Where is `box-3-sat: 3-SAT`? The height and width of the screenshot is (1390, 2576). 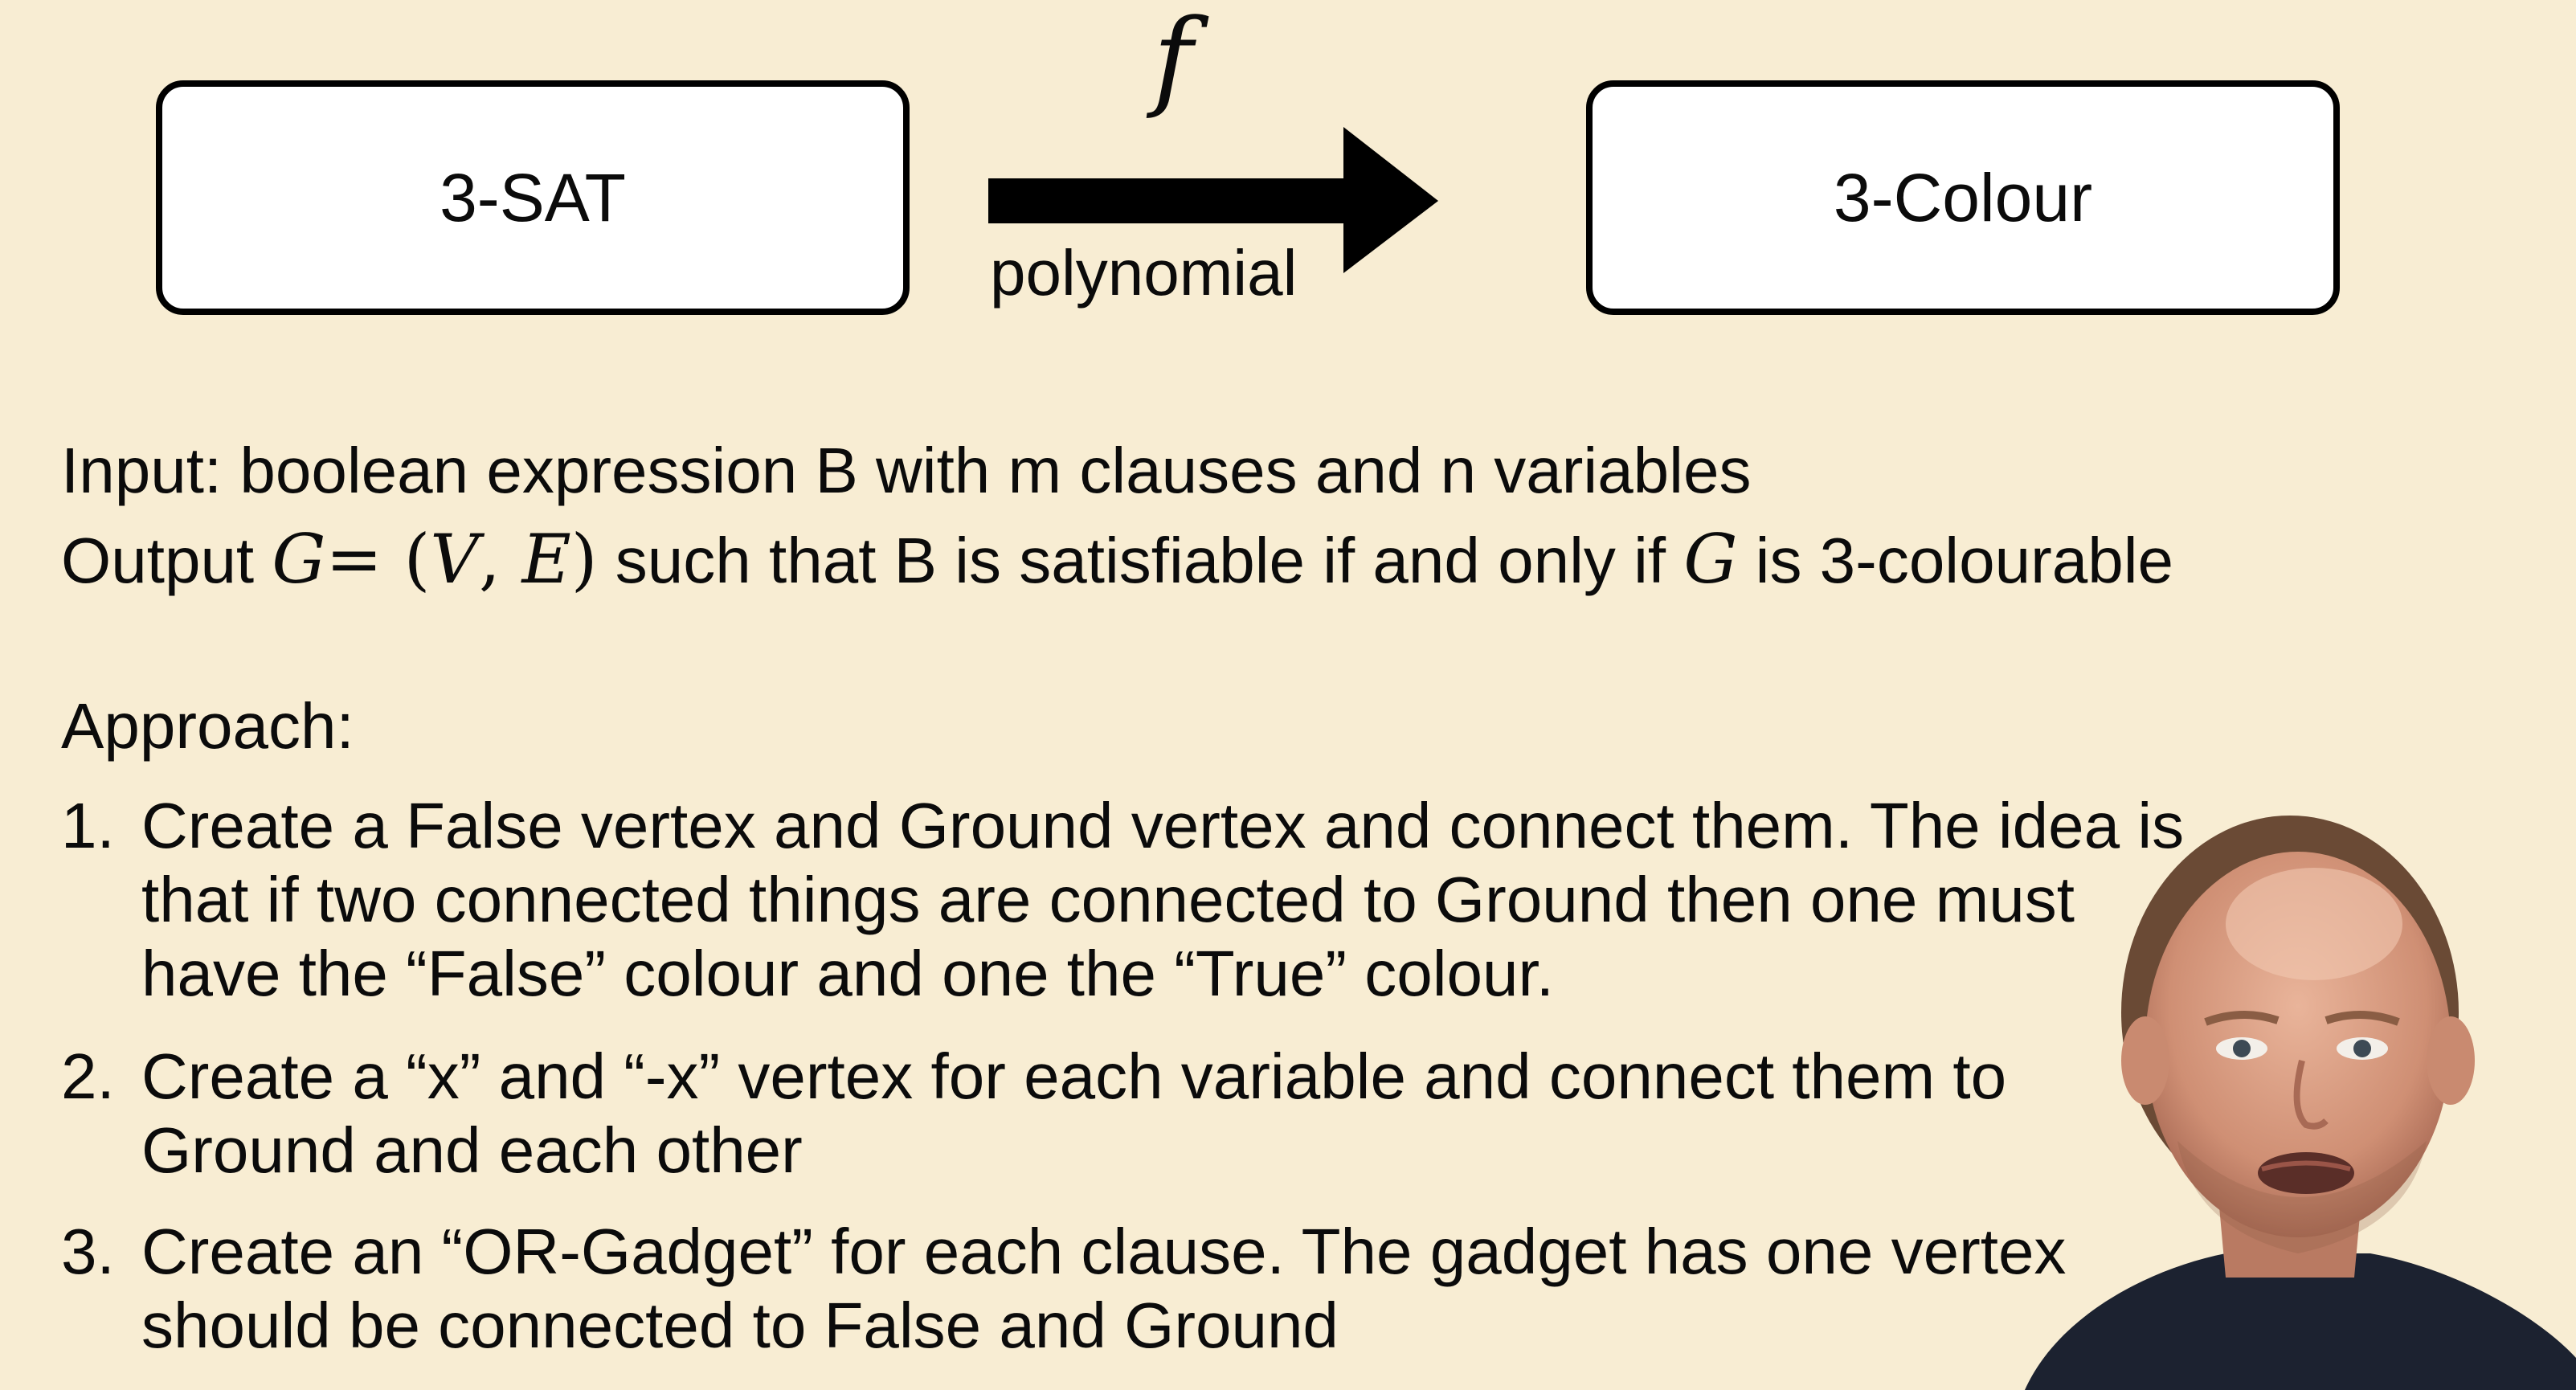 box-3-sat: 3-SAT is located at coordinates (533, 197).